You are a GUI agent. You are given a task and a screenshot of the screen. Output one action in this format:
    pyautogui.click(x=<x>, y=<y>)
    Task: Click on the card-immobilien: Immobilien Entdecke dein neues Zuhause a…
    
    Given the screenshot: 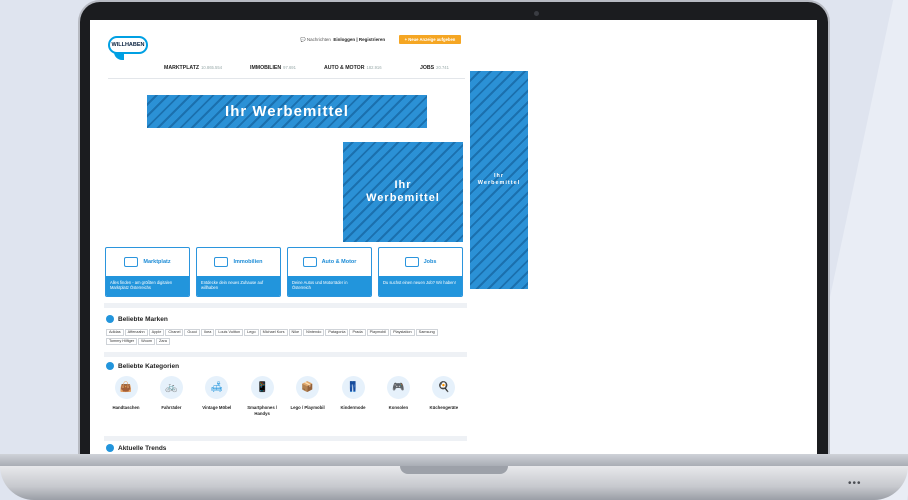 What is the action you would take?
    pyautogui.click(x=238, y=272)
    